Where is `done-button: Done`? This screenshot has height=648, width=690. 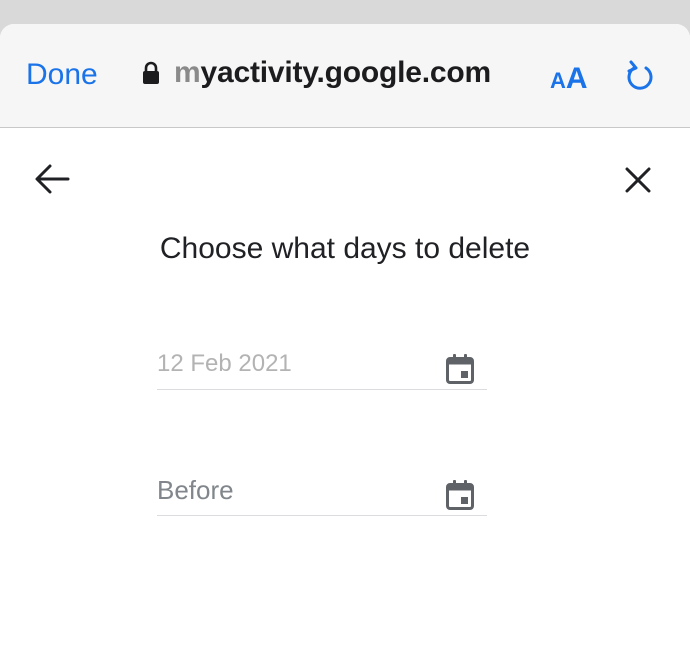 done-button: Done is located at coordinates (62, 75).